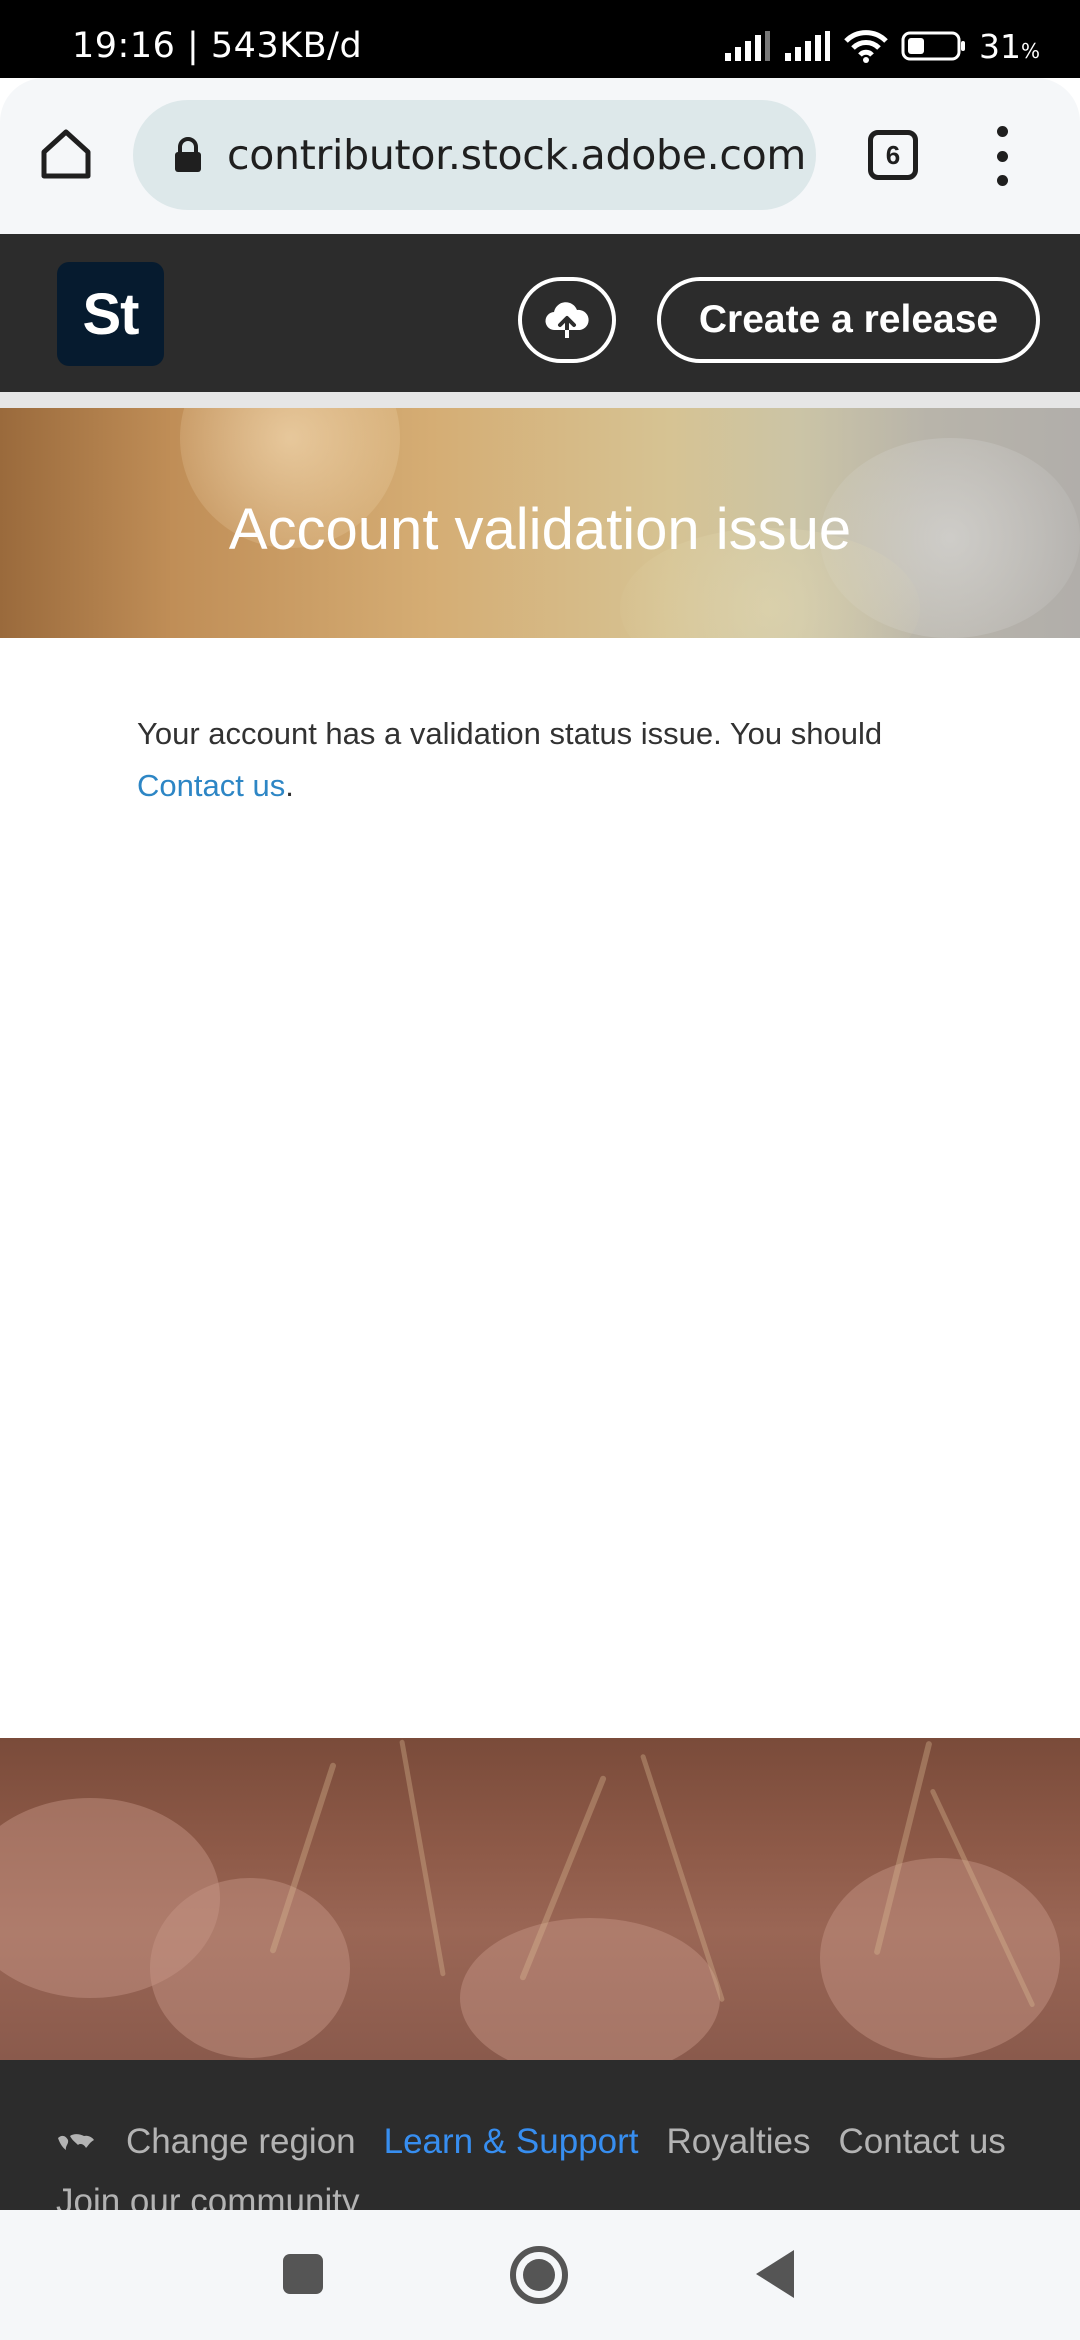  I want to click on battery-icon, so click(933, 46).